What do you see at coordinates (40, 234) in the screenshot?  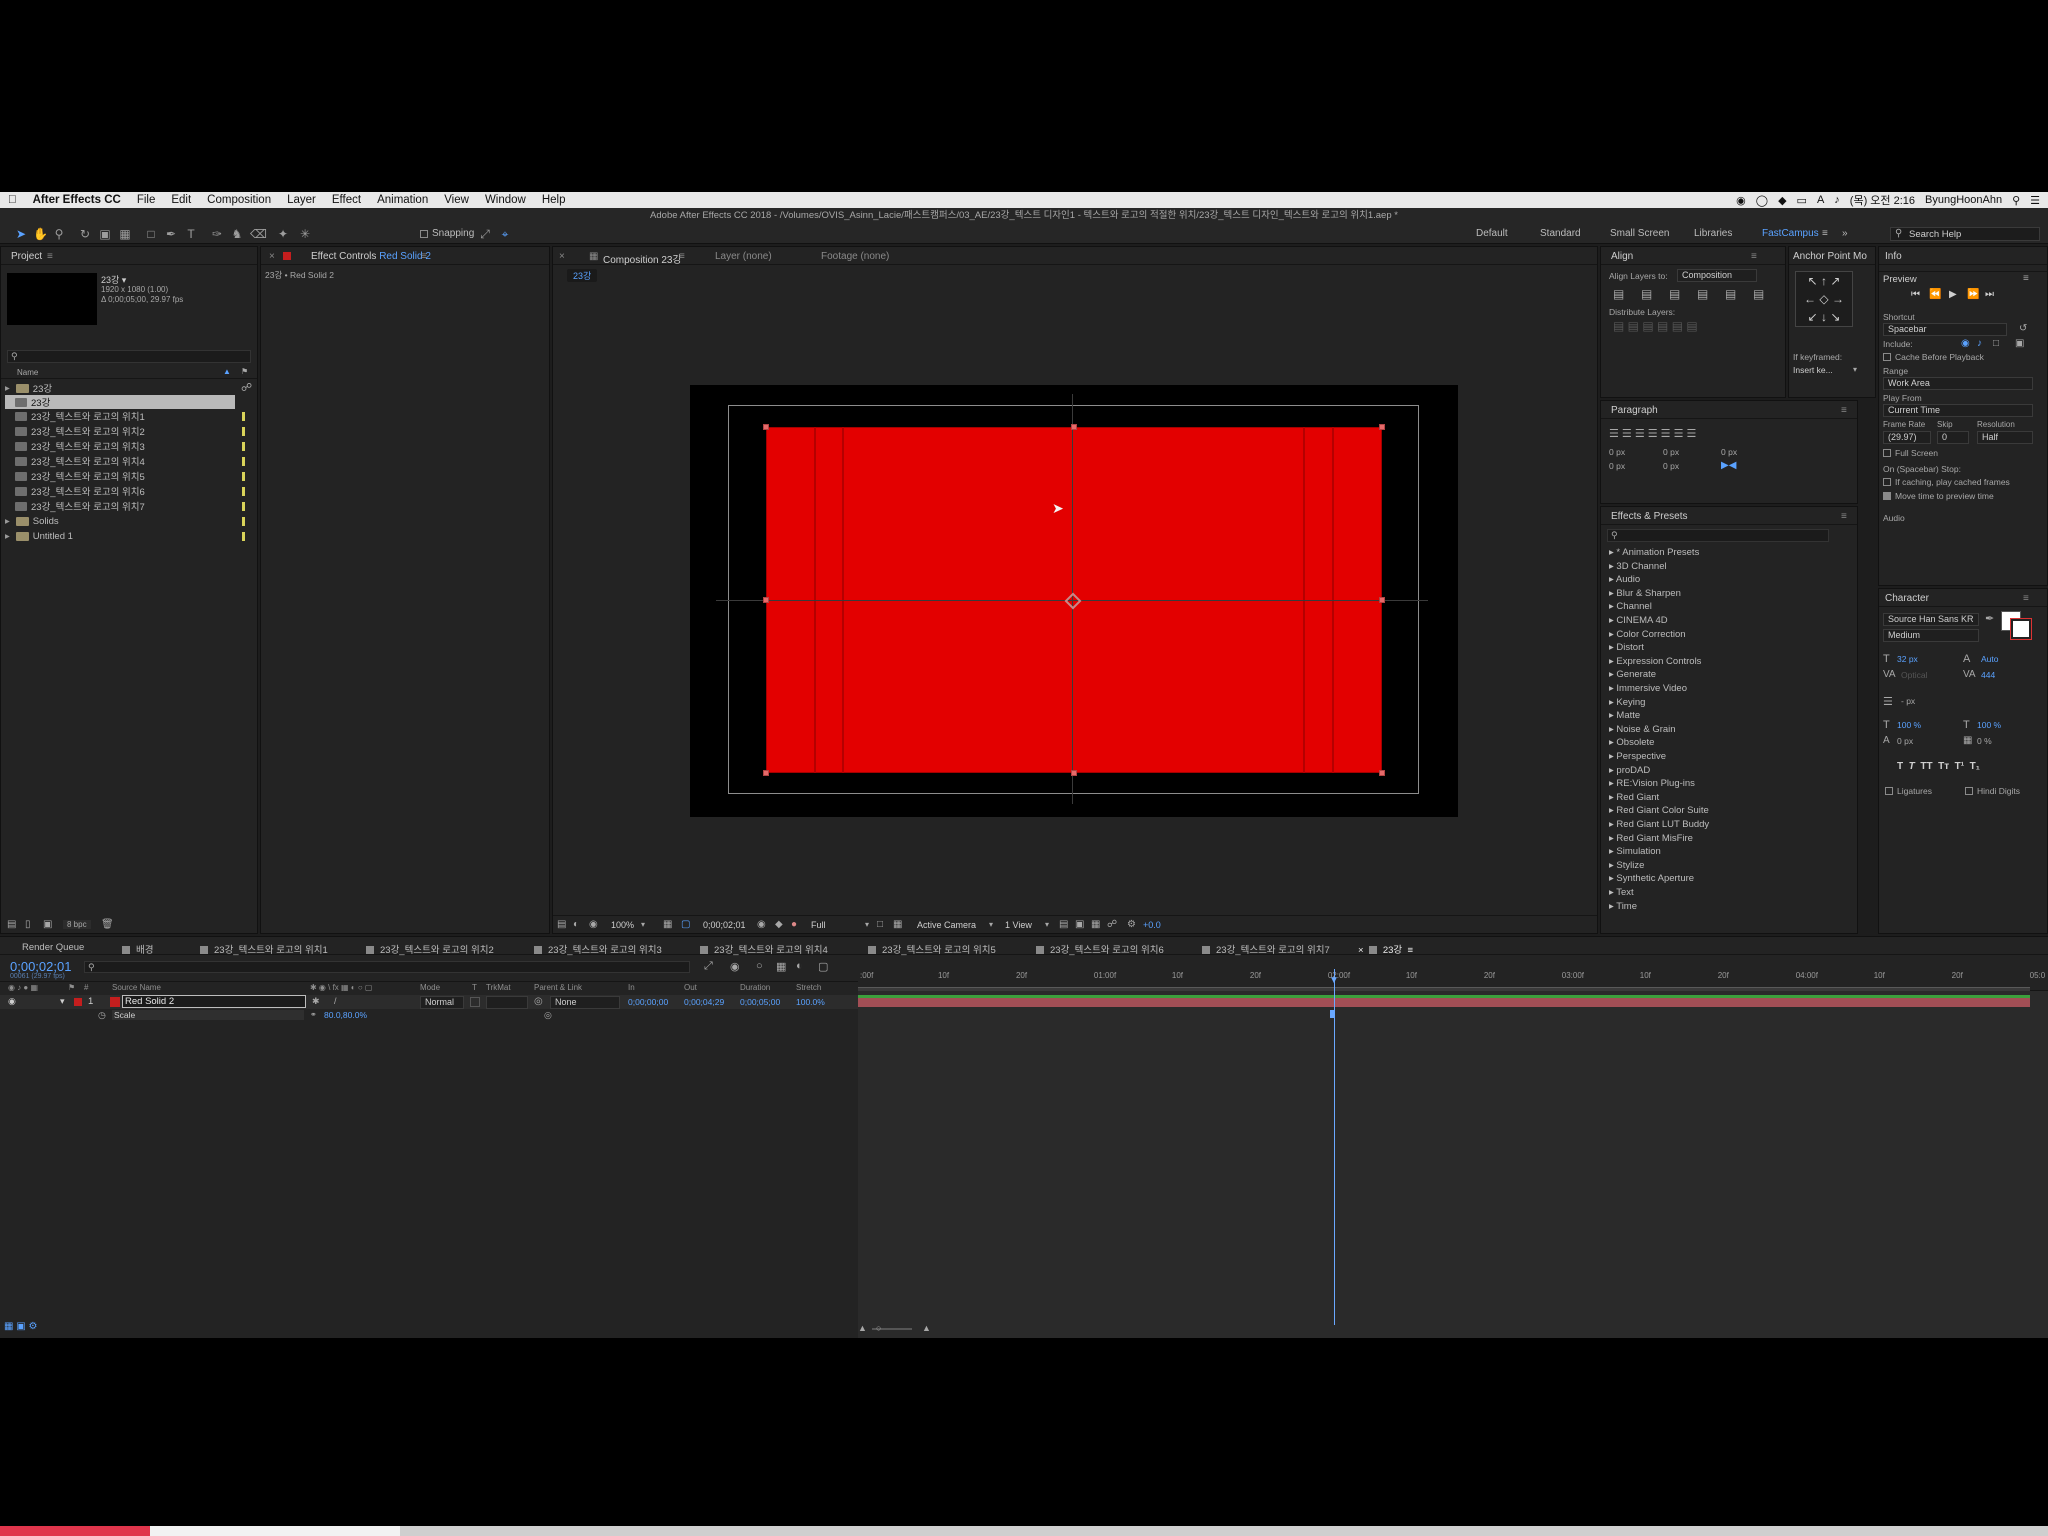 I see `hand-tool-icon: ✋` at bounding box center [40, 234].